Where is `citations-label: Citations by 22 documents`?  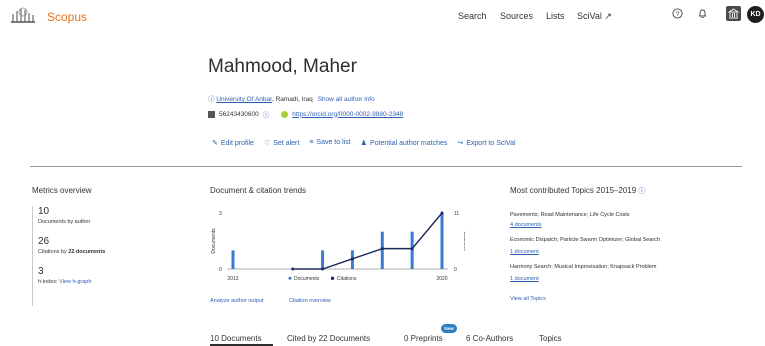
citations-label: Citations by 22 documents is located at coordinates (108, 252).